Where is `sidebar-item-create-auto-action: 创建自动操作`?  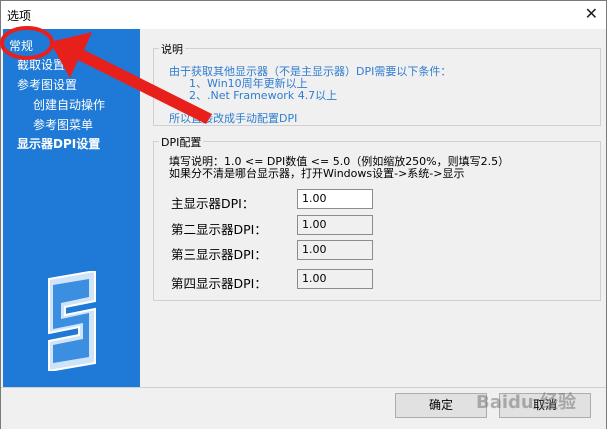
sidebar-item-create-auto-action: 创建自动操作 is located at coordinates (69, 104).